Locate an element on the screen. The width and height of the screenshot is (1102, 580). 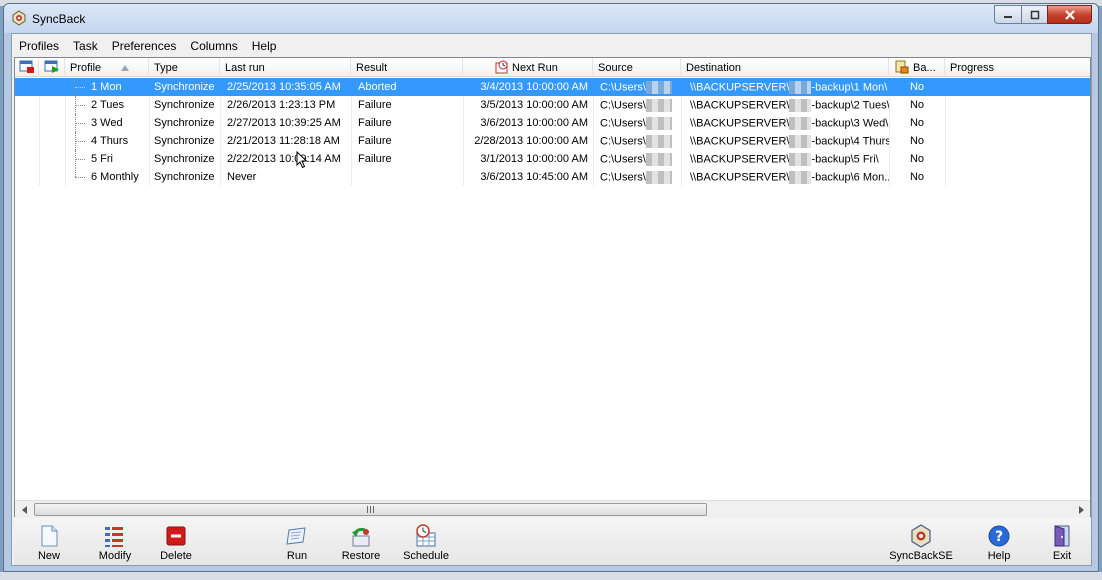
grip-icon is located at coordinates (370, 509).